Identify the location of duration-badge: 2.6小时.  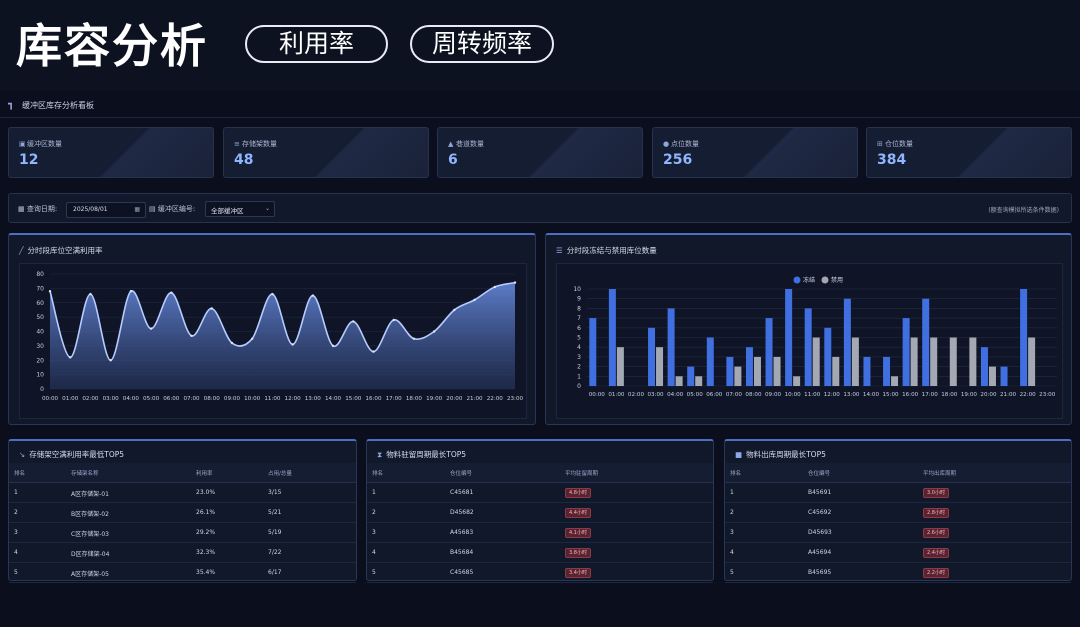
(936, 533).